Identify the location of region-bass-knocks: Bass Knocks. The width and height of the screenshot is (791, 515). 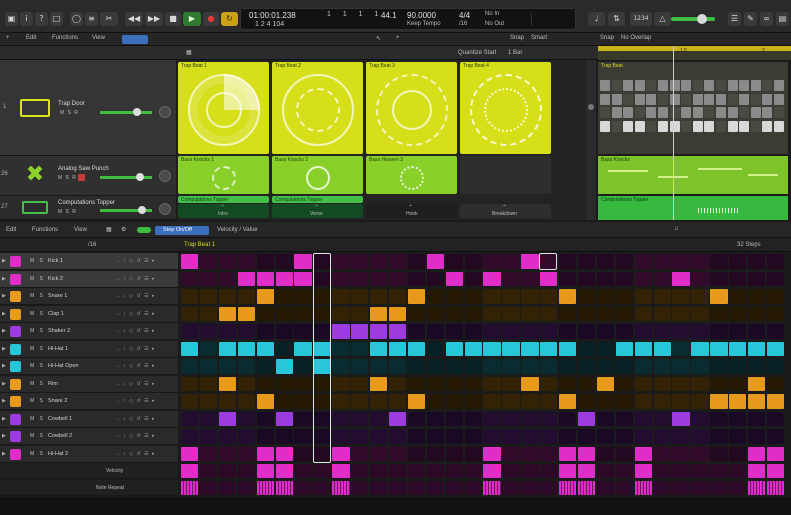
(693, 175).